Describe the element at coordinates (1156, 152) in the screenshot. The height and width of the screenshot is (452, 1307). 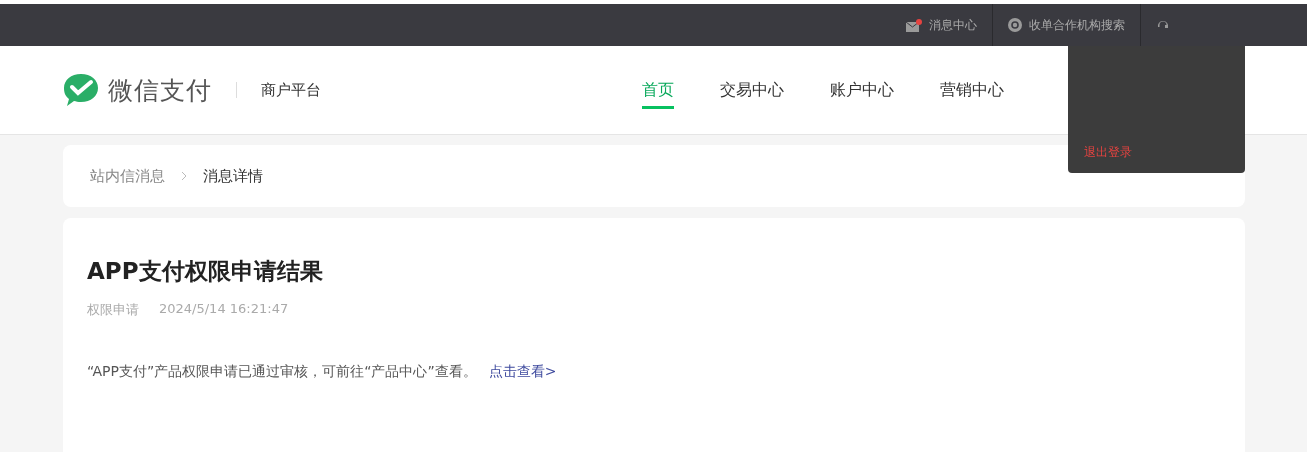
I see `logout-link: 退出登录` at that location.